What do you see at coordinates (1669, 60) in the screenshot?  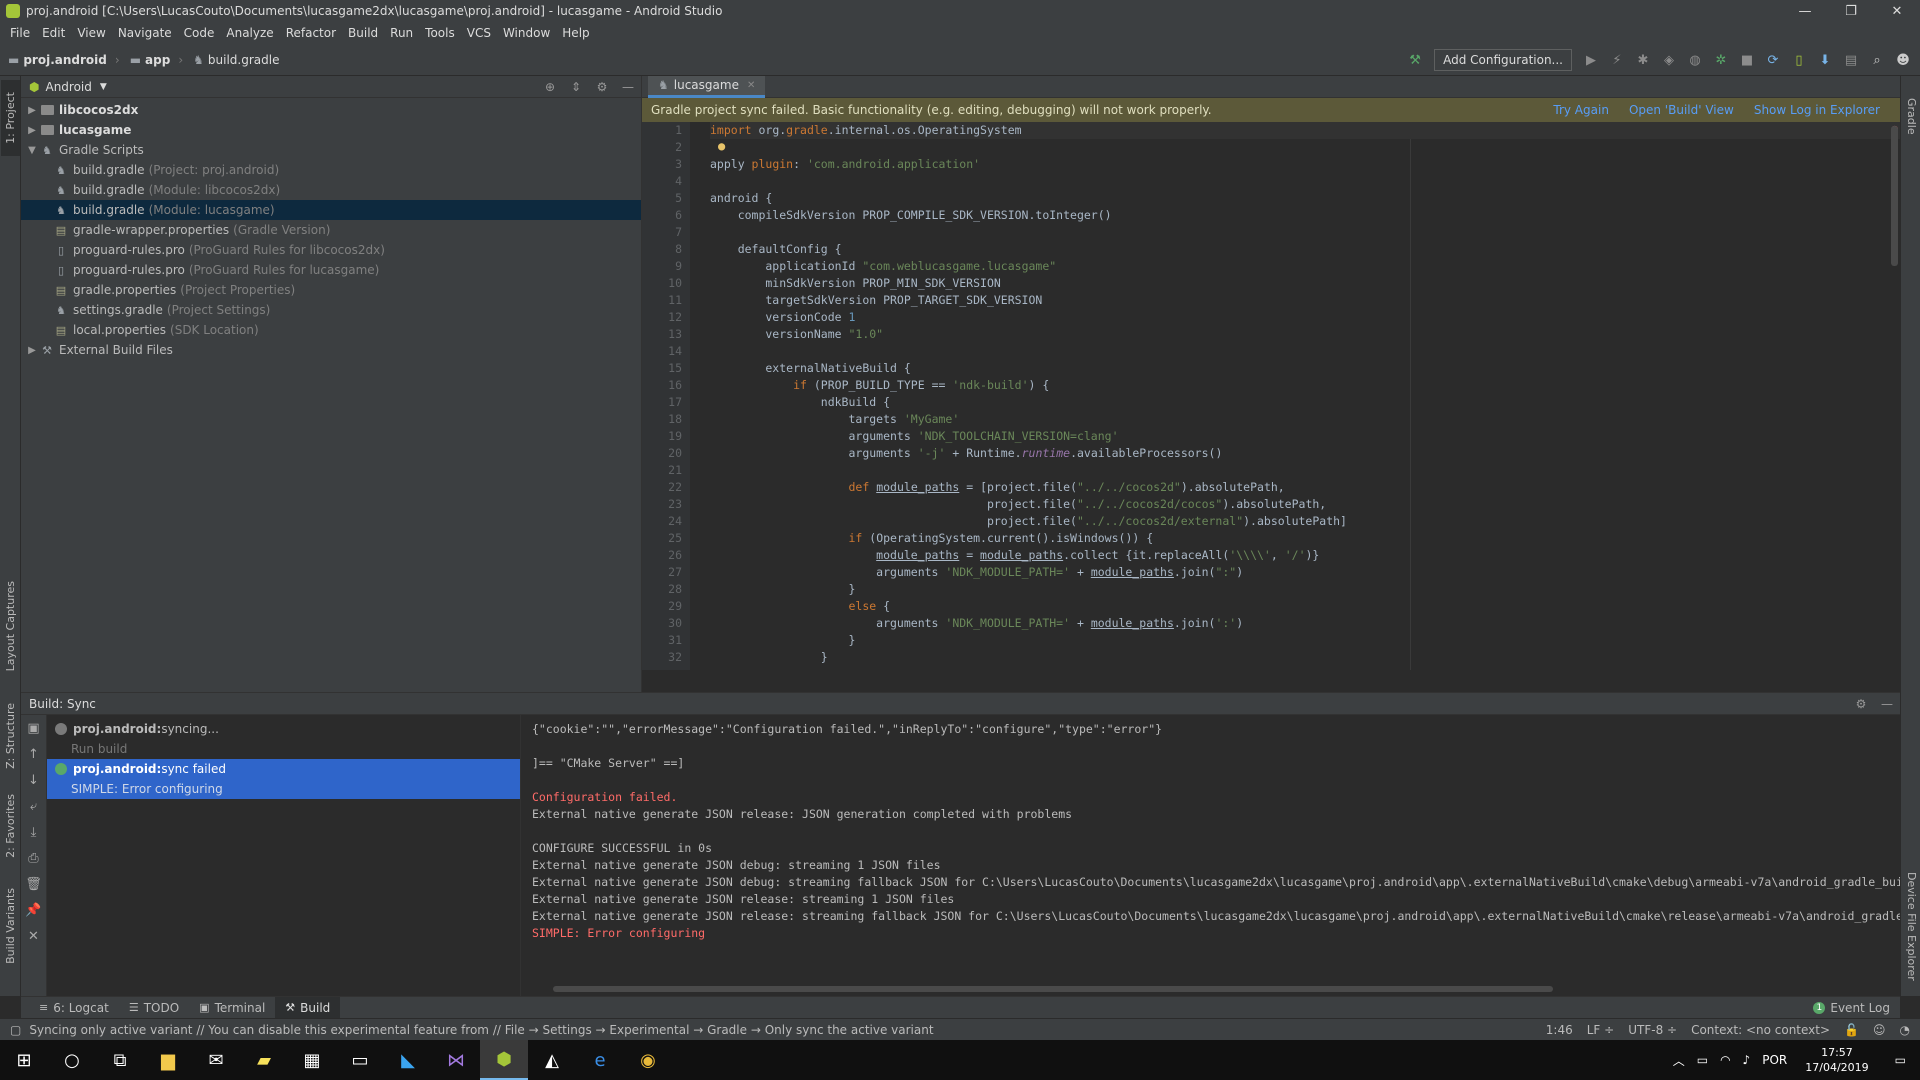 I see `profile-icon: ◈` at bounding box center [1669, 60].